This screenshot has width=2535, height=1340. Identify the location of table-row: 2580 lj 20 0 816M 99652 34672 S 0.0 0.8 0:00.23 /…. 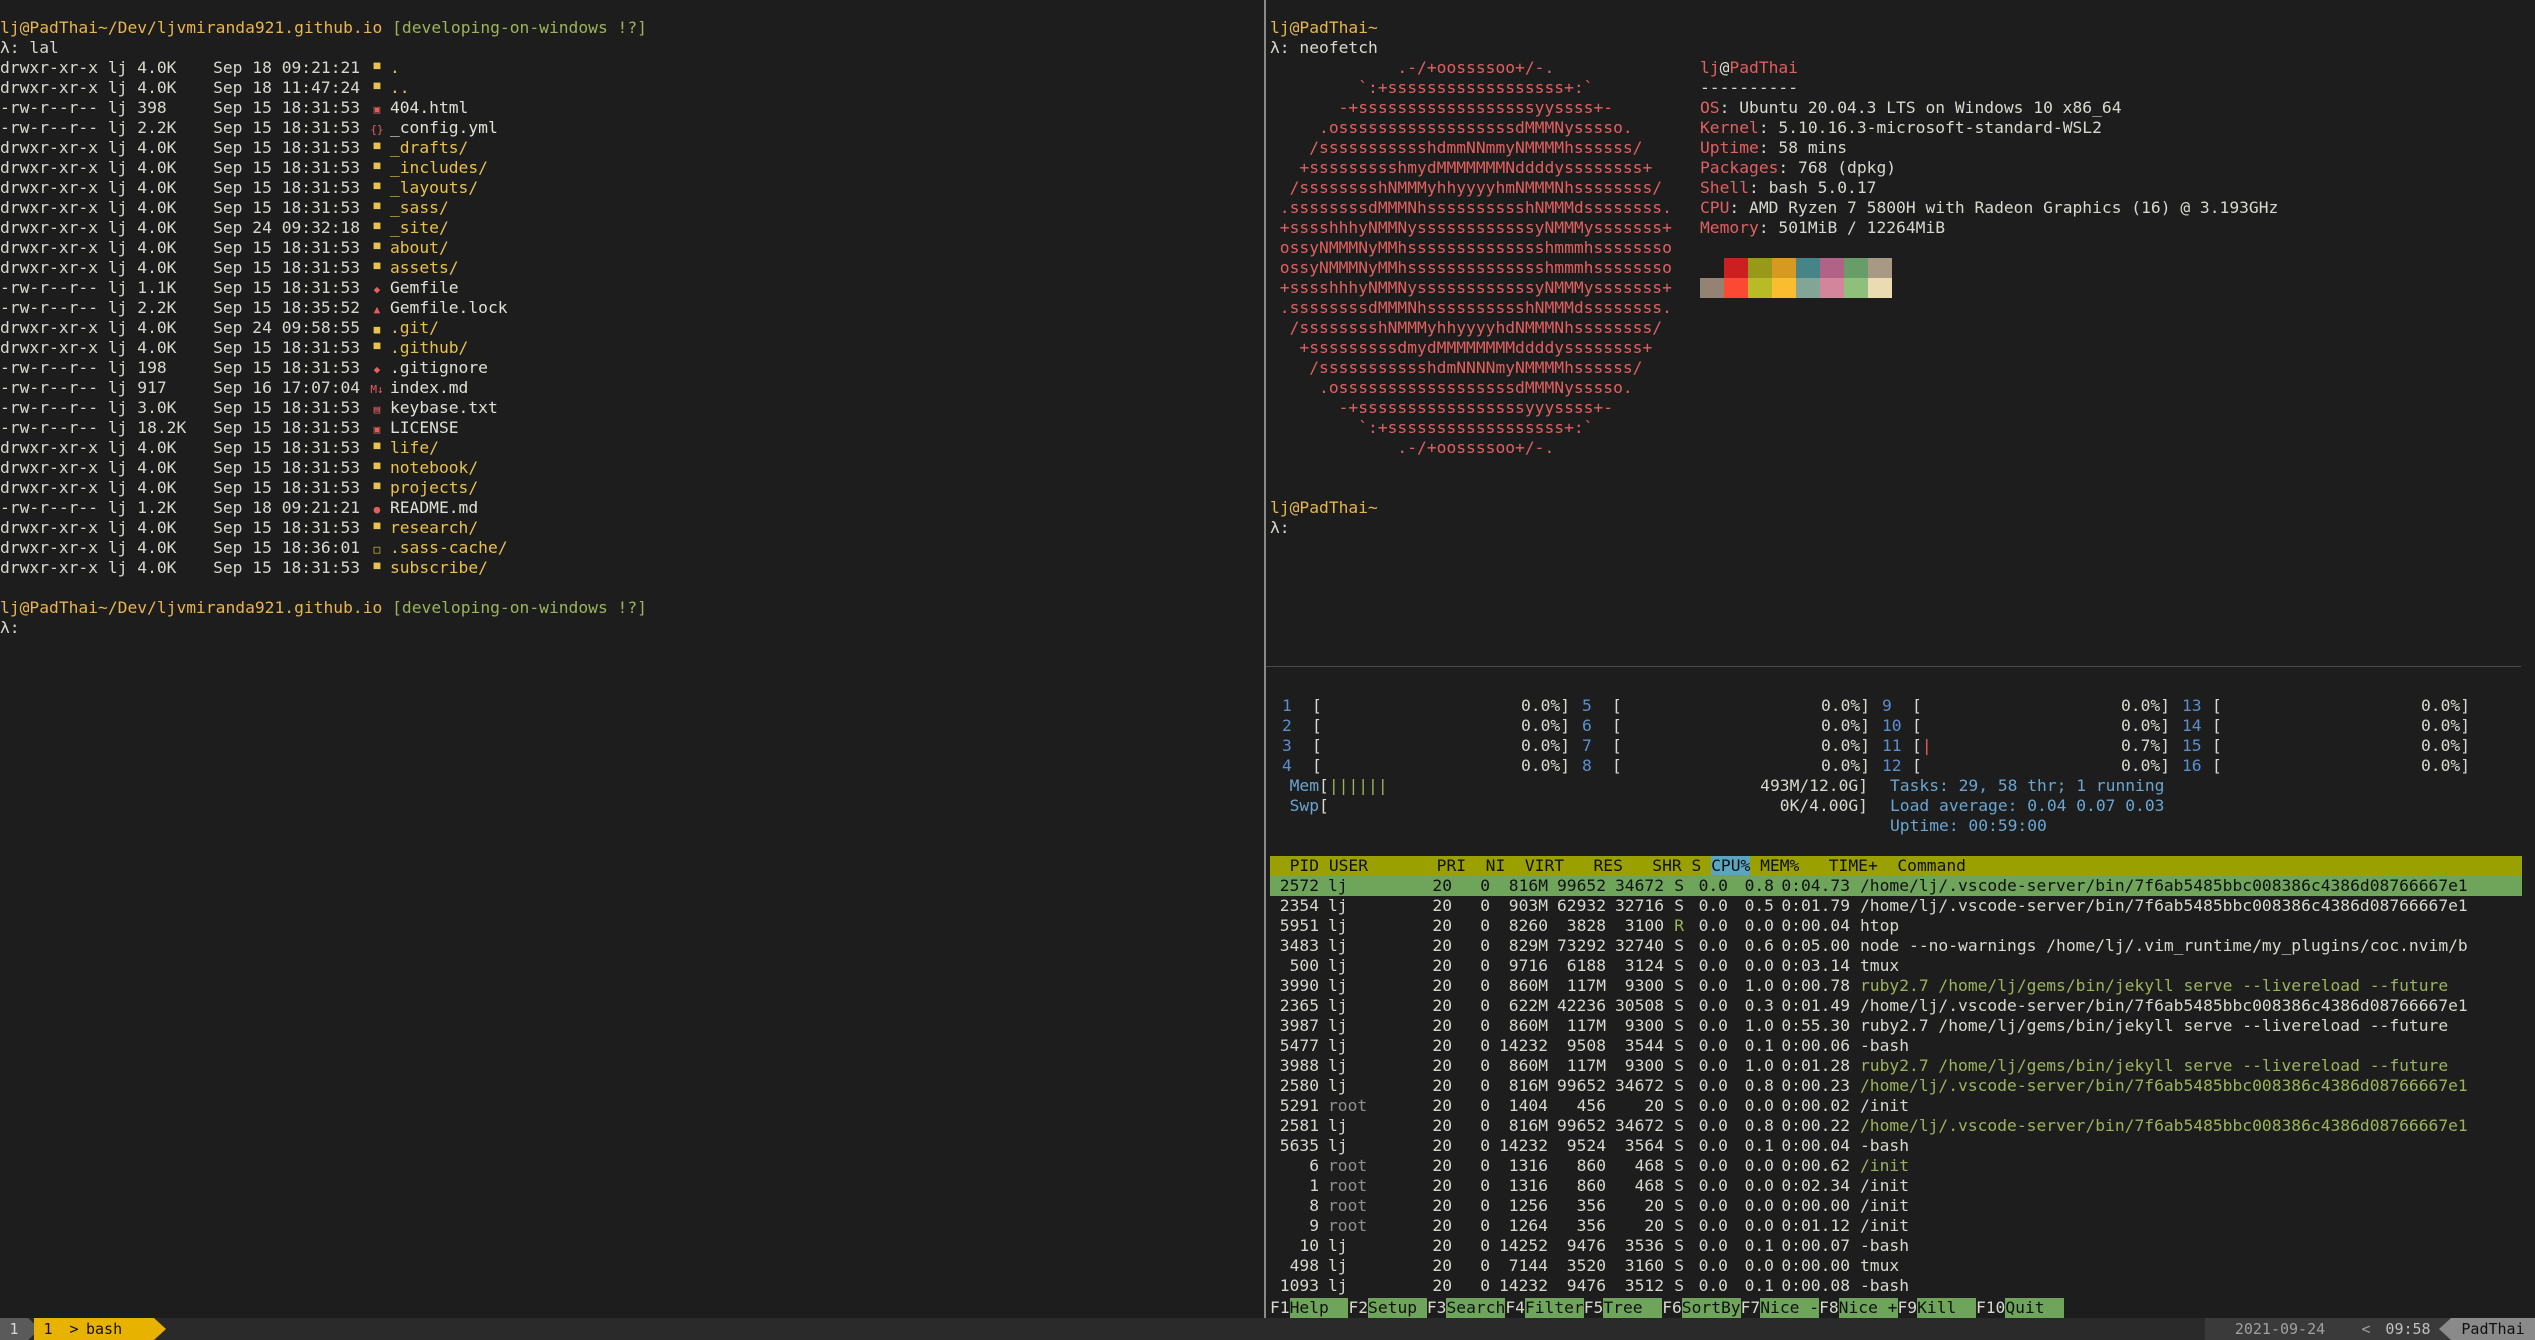
(1896, 1086).